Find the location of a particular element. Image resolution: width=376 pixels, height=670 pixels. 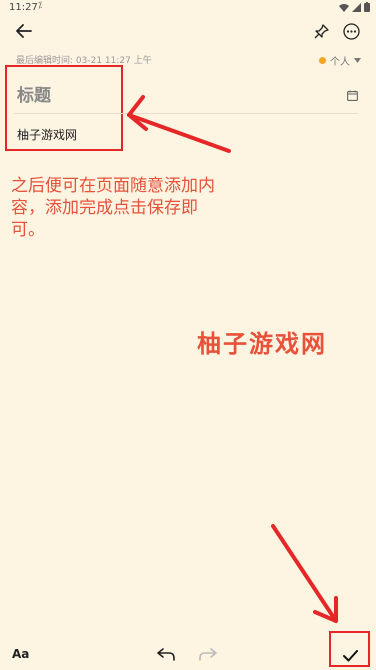

divider is located at coordinates (186, 113).